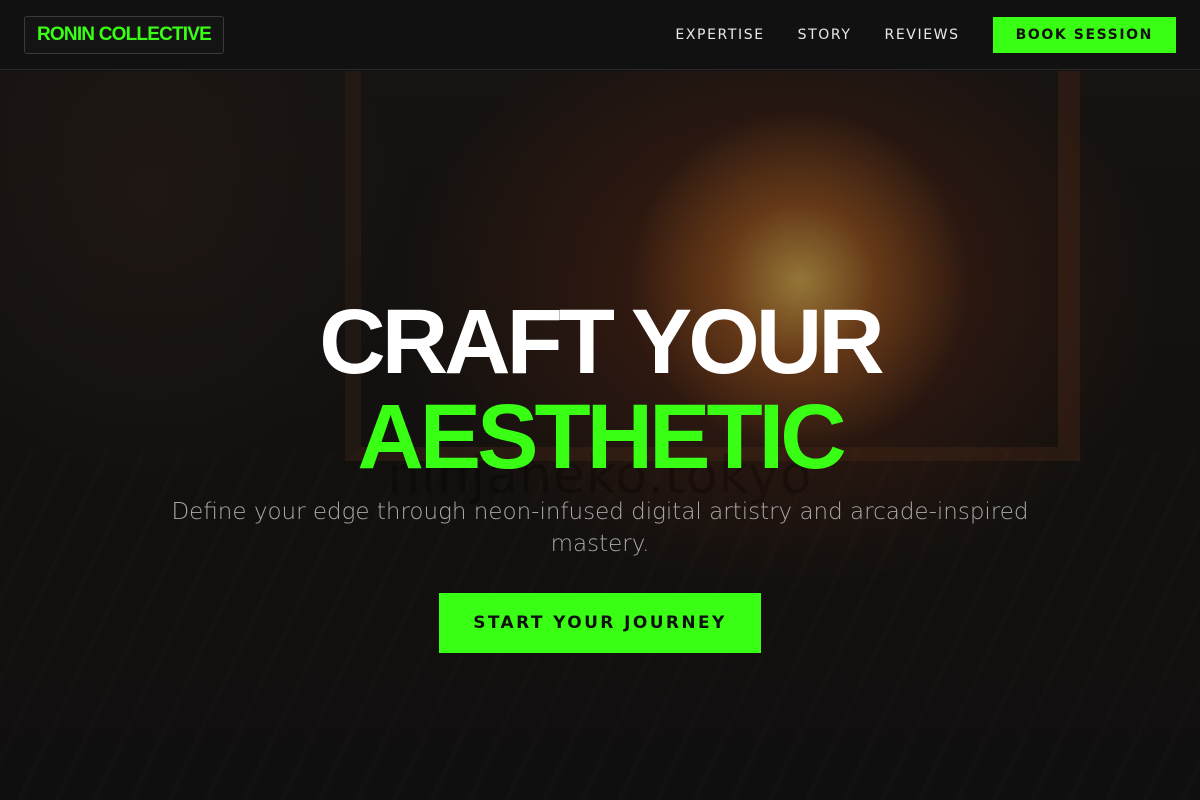  I want to click on book-session-button: BOOK SESSION, so click(1084, 34).